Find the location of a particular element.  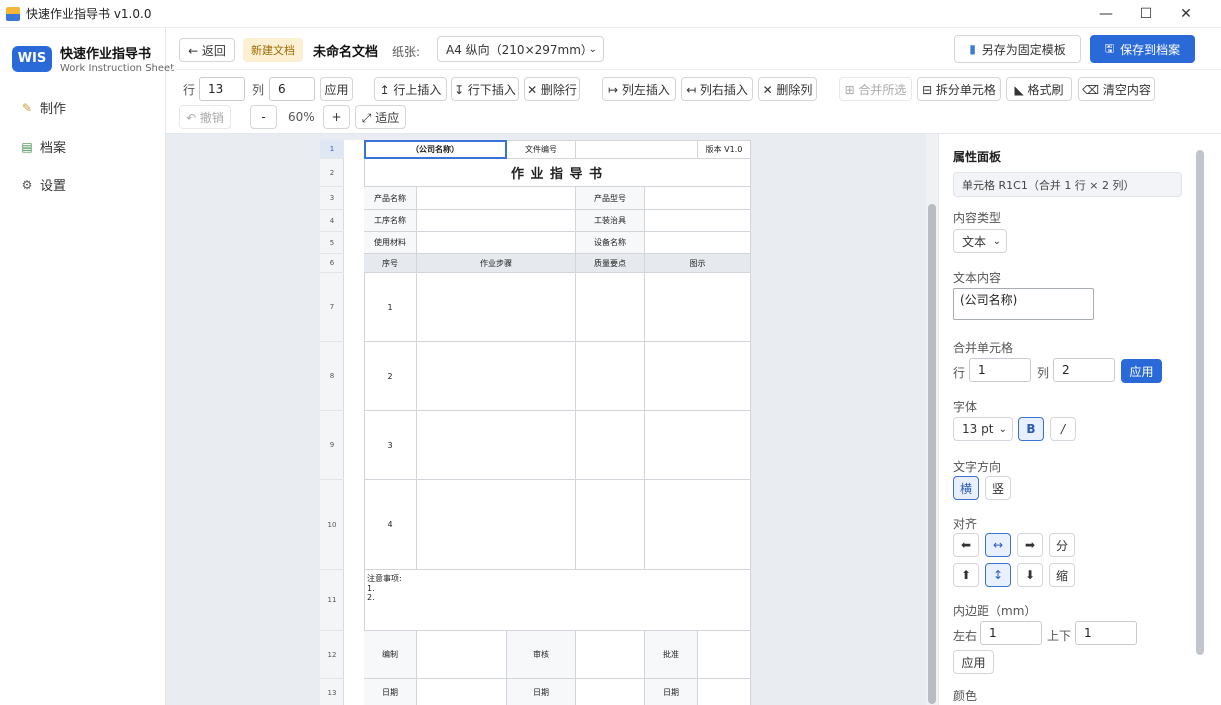

align-center-button: ↔ is located at coordinates (998, 545).